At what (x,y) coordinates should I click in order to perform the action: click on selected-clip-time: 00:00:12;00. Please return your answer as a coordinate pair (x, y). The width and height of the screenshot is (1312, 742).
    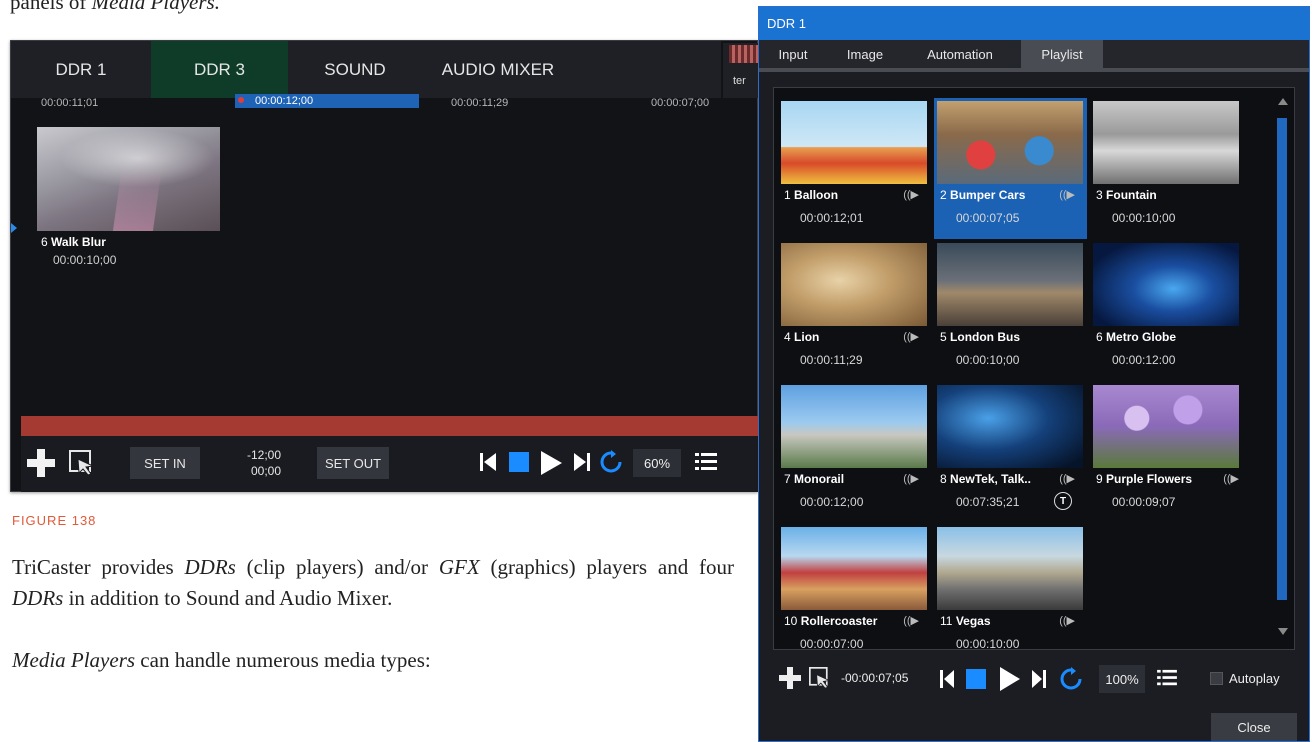
    Looking at the image, I should click on (327, 101).